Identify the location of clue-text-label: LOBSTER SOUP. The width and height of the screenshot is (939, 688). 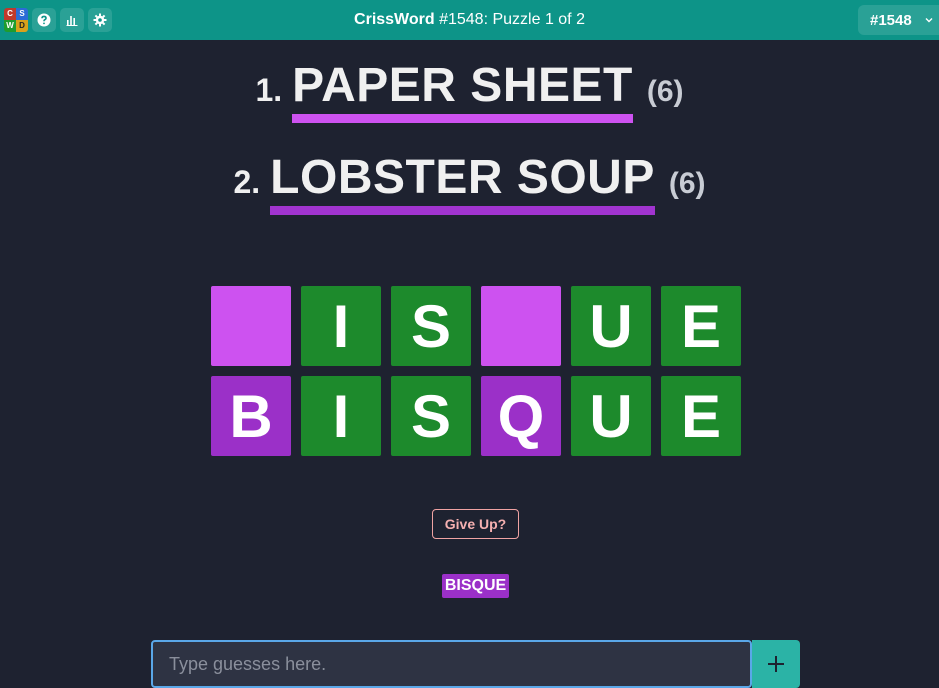
(462, 177).